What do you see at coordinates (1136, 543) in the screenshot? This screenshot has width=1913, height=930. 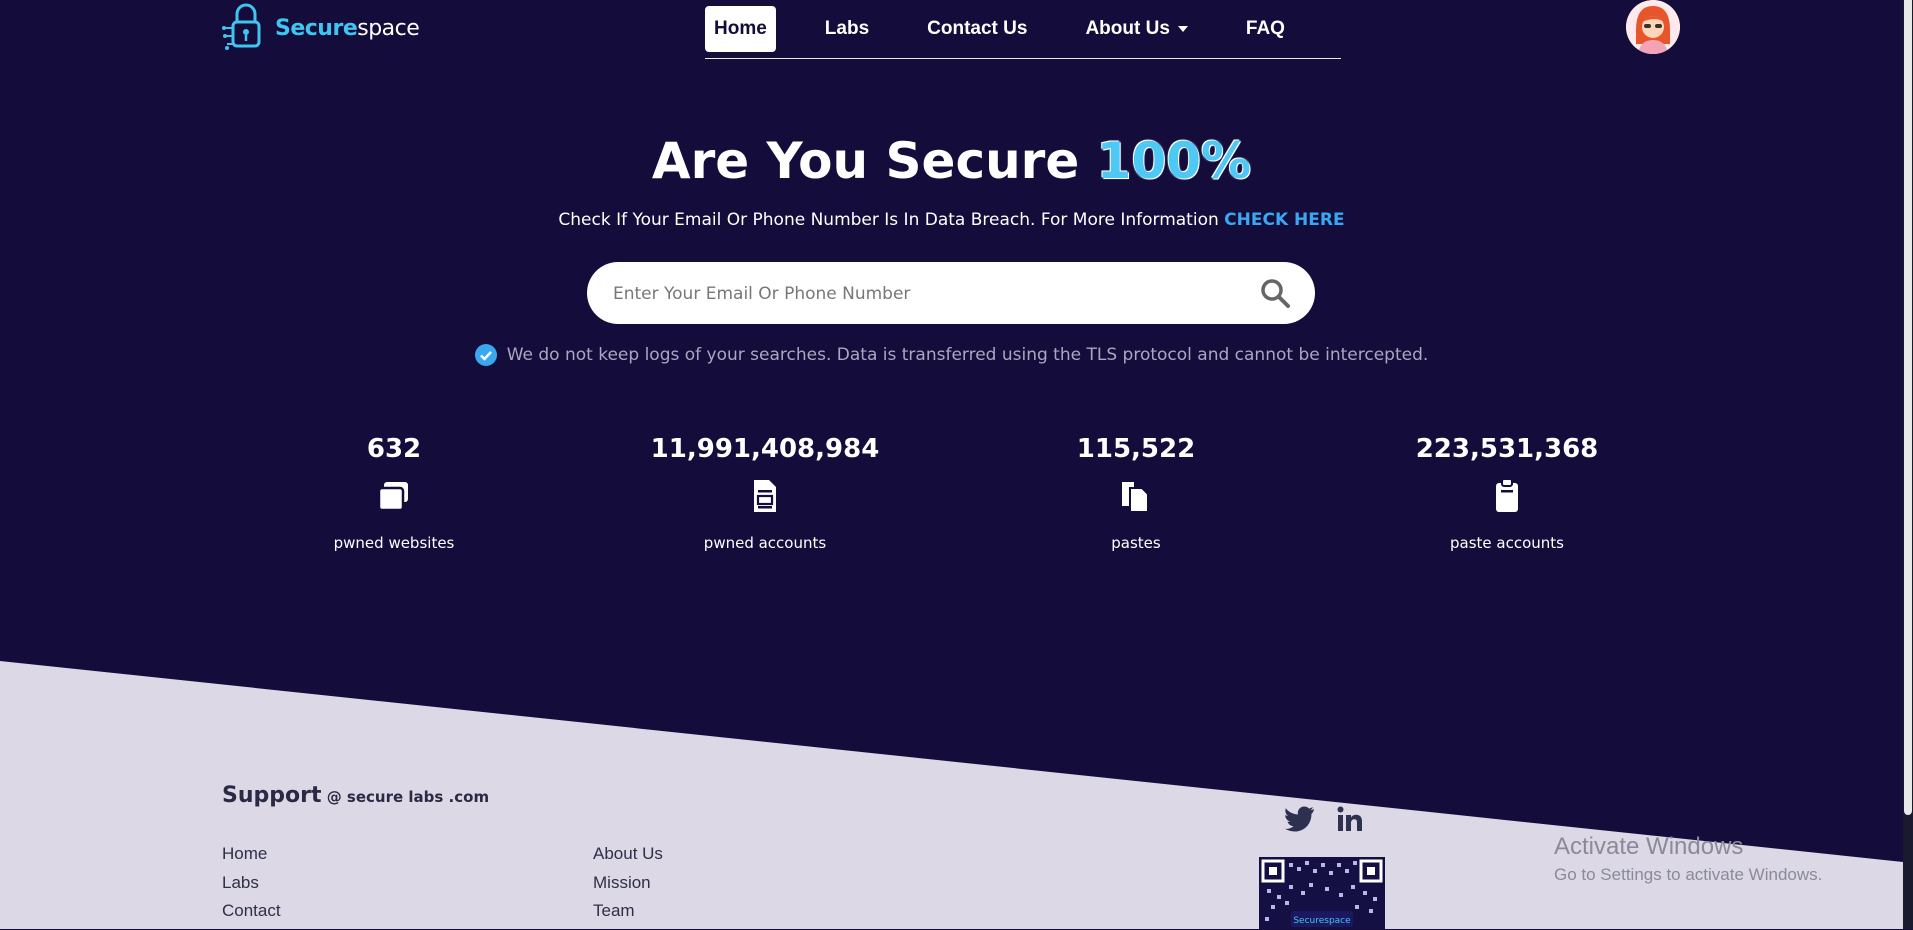 I see `stat-label: pastes` at bounding box center [1136, 543].